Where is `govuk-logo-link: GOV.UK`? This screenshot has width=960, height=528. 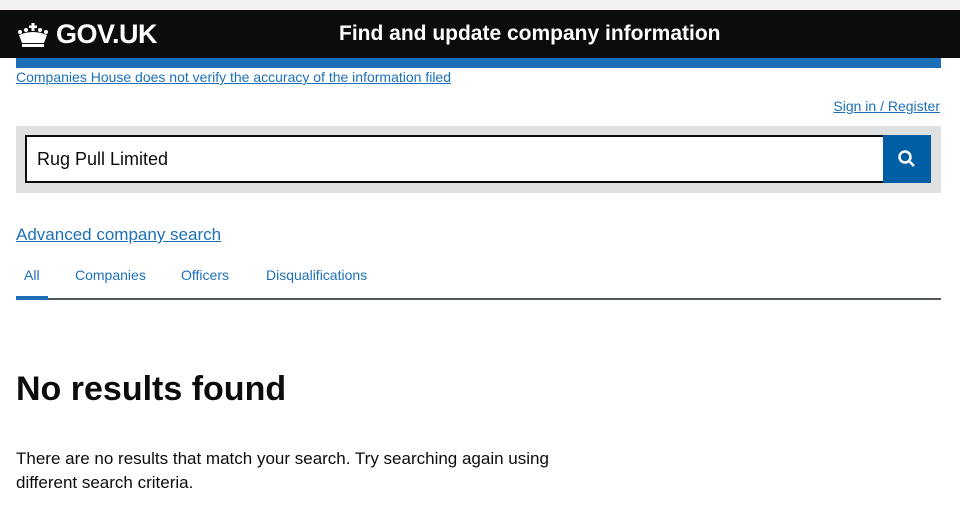
govuk-logo-link: GOV.UK is located at coordinates (87, 34).